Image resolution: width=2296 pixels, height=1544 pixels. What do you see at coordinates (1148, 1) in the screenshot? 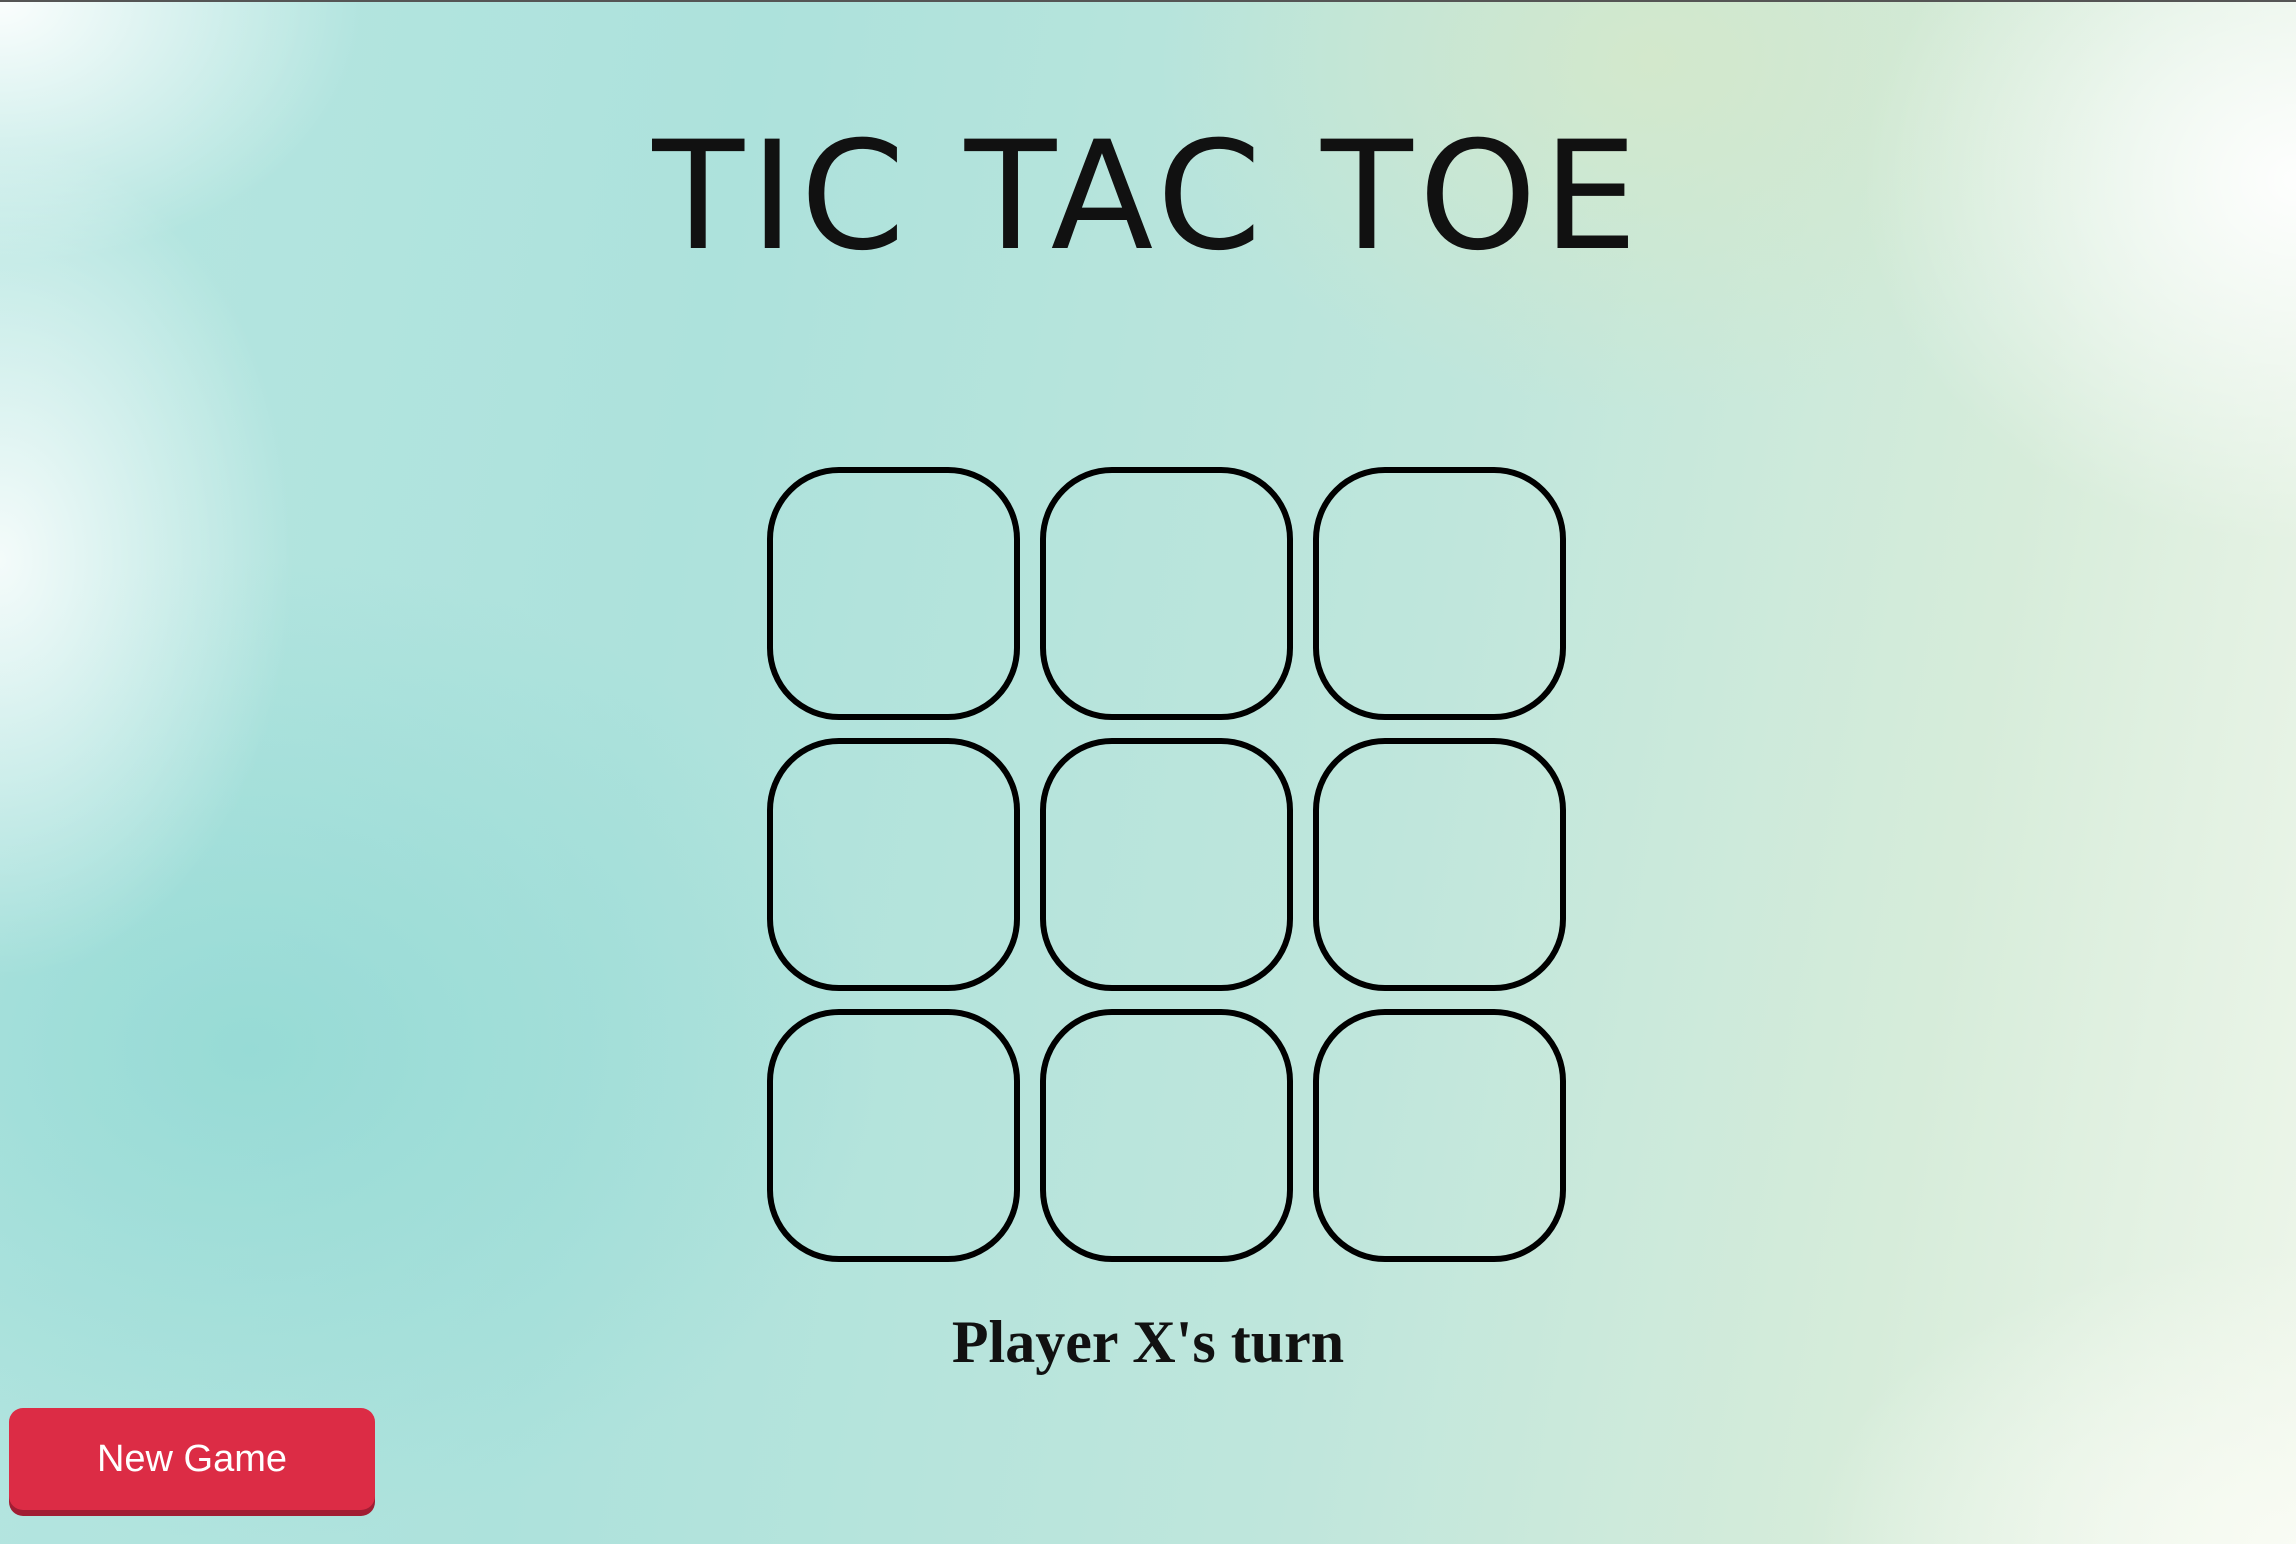
I see `window-top-border` at bounding box center [1148, 1].